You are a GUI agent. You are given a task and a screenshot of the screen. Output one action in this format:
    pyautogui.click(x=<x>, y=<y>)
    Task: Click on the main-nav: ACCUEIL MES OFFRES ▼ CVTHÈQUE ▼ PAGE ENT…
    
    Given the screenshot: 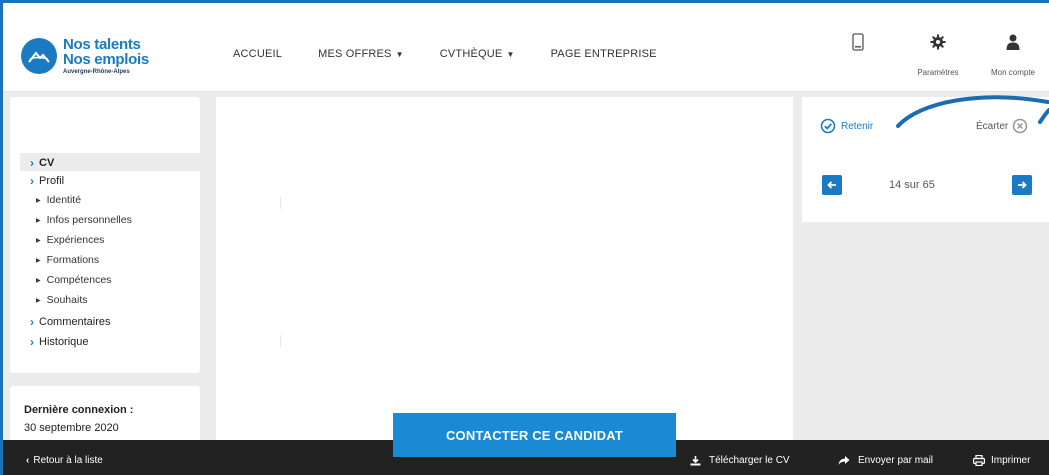 What is the action you would take?
    pyautogui.click(x=463, y=54)
    